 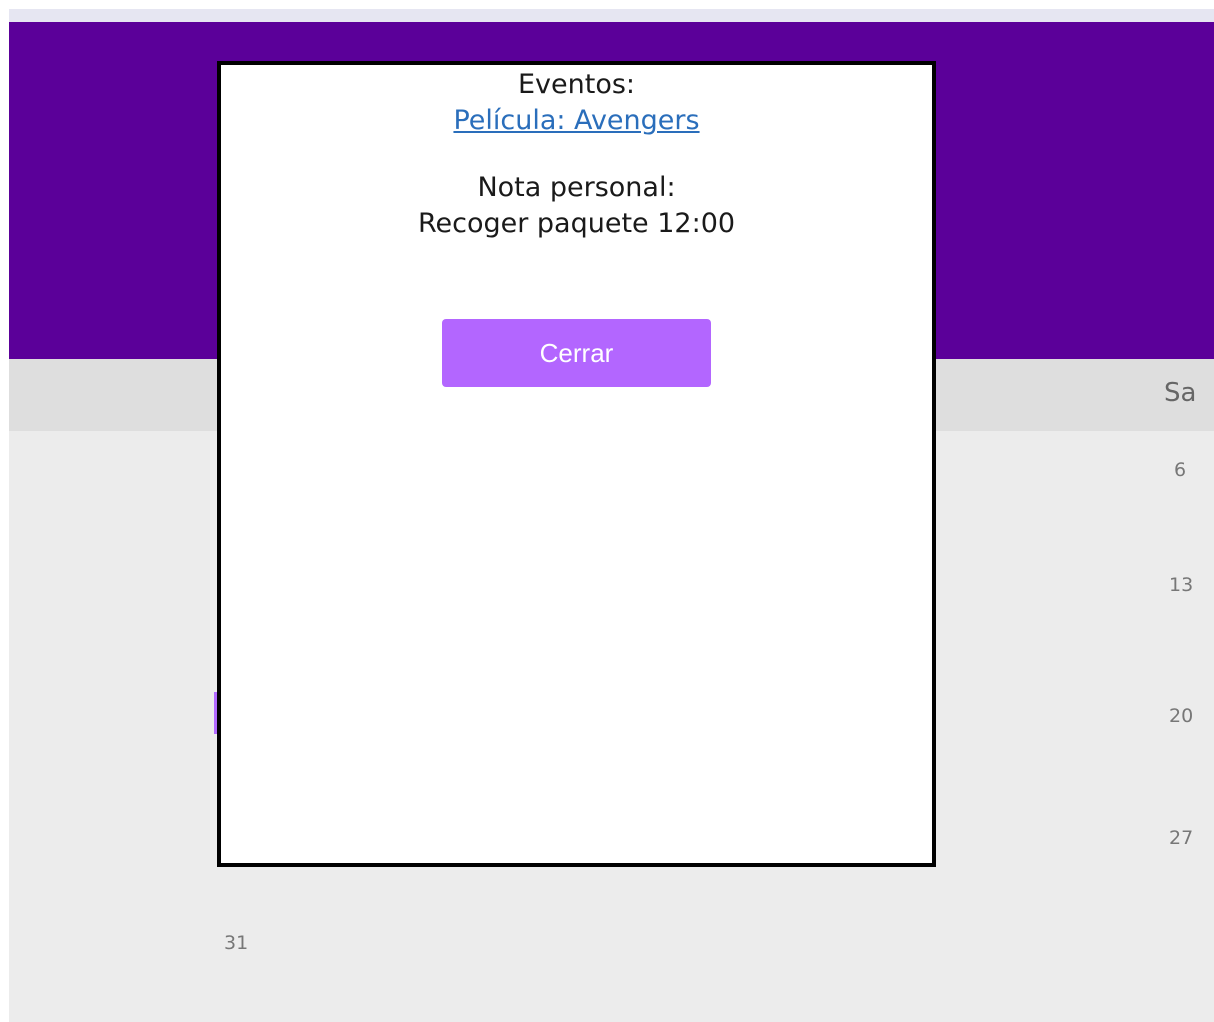 What do you see at coordinates (236, 943) in the screenshot?
I see `day-31: 31` at bounding box center [236, 943].